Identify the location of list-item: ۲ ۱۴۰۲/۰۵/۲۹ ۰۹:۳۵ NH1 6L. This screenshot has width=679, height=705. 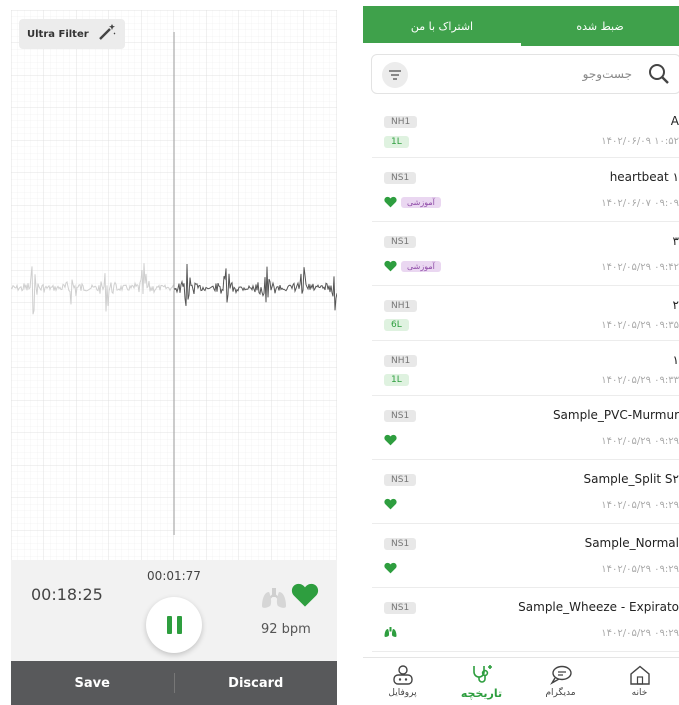
(525, 313).